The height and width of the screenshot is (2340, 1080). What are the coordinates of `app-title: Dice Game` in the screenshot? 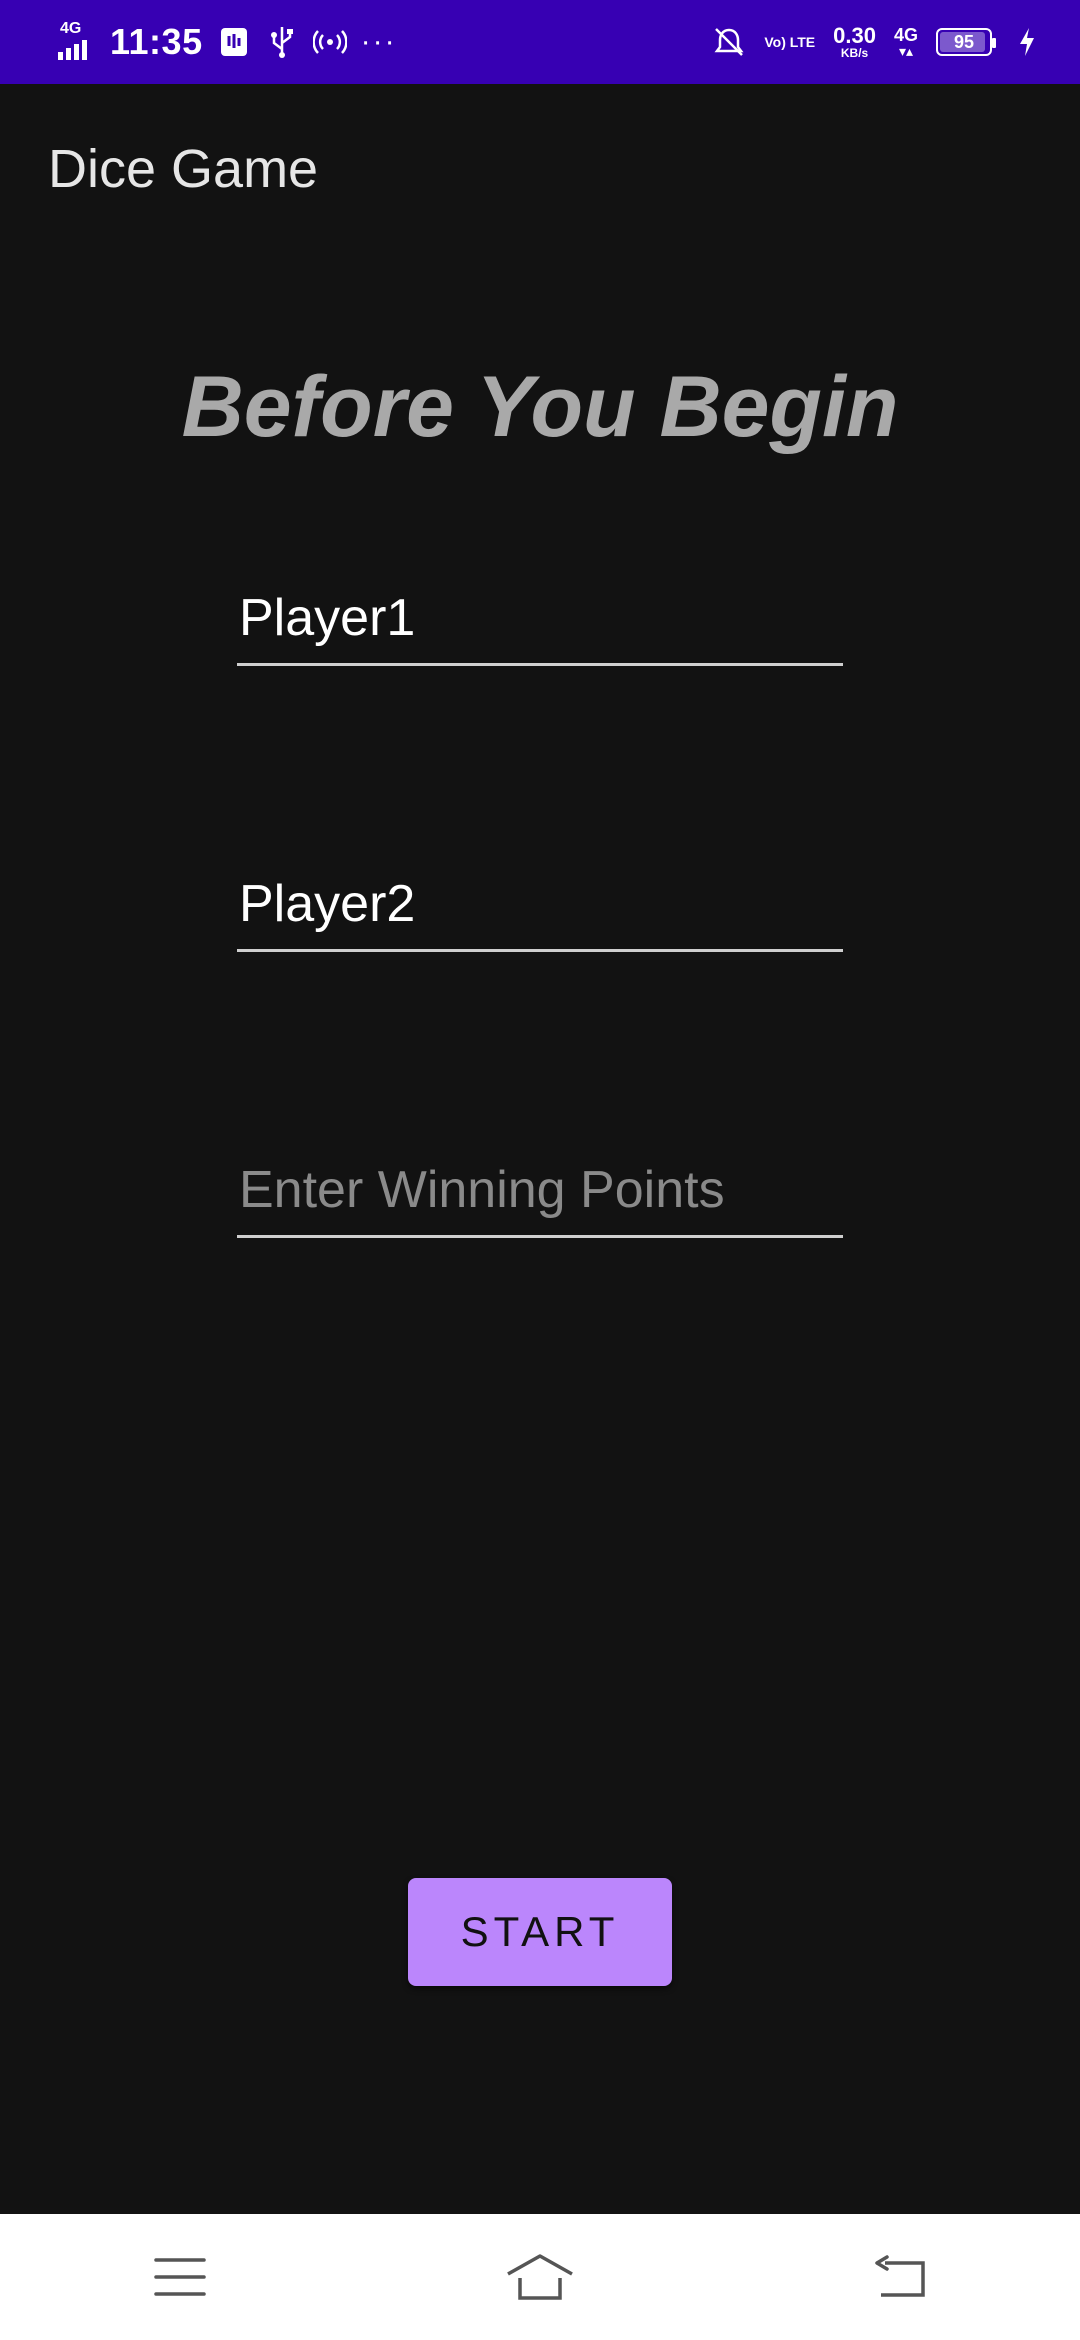 It's located at (183, 169).